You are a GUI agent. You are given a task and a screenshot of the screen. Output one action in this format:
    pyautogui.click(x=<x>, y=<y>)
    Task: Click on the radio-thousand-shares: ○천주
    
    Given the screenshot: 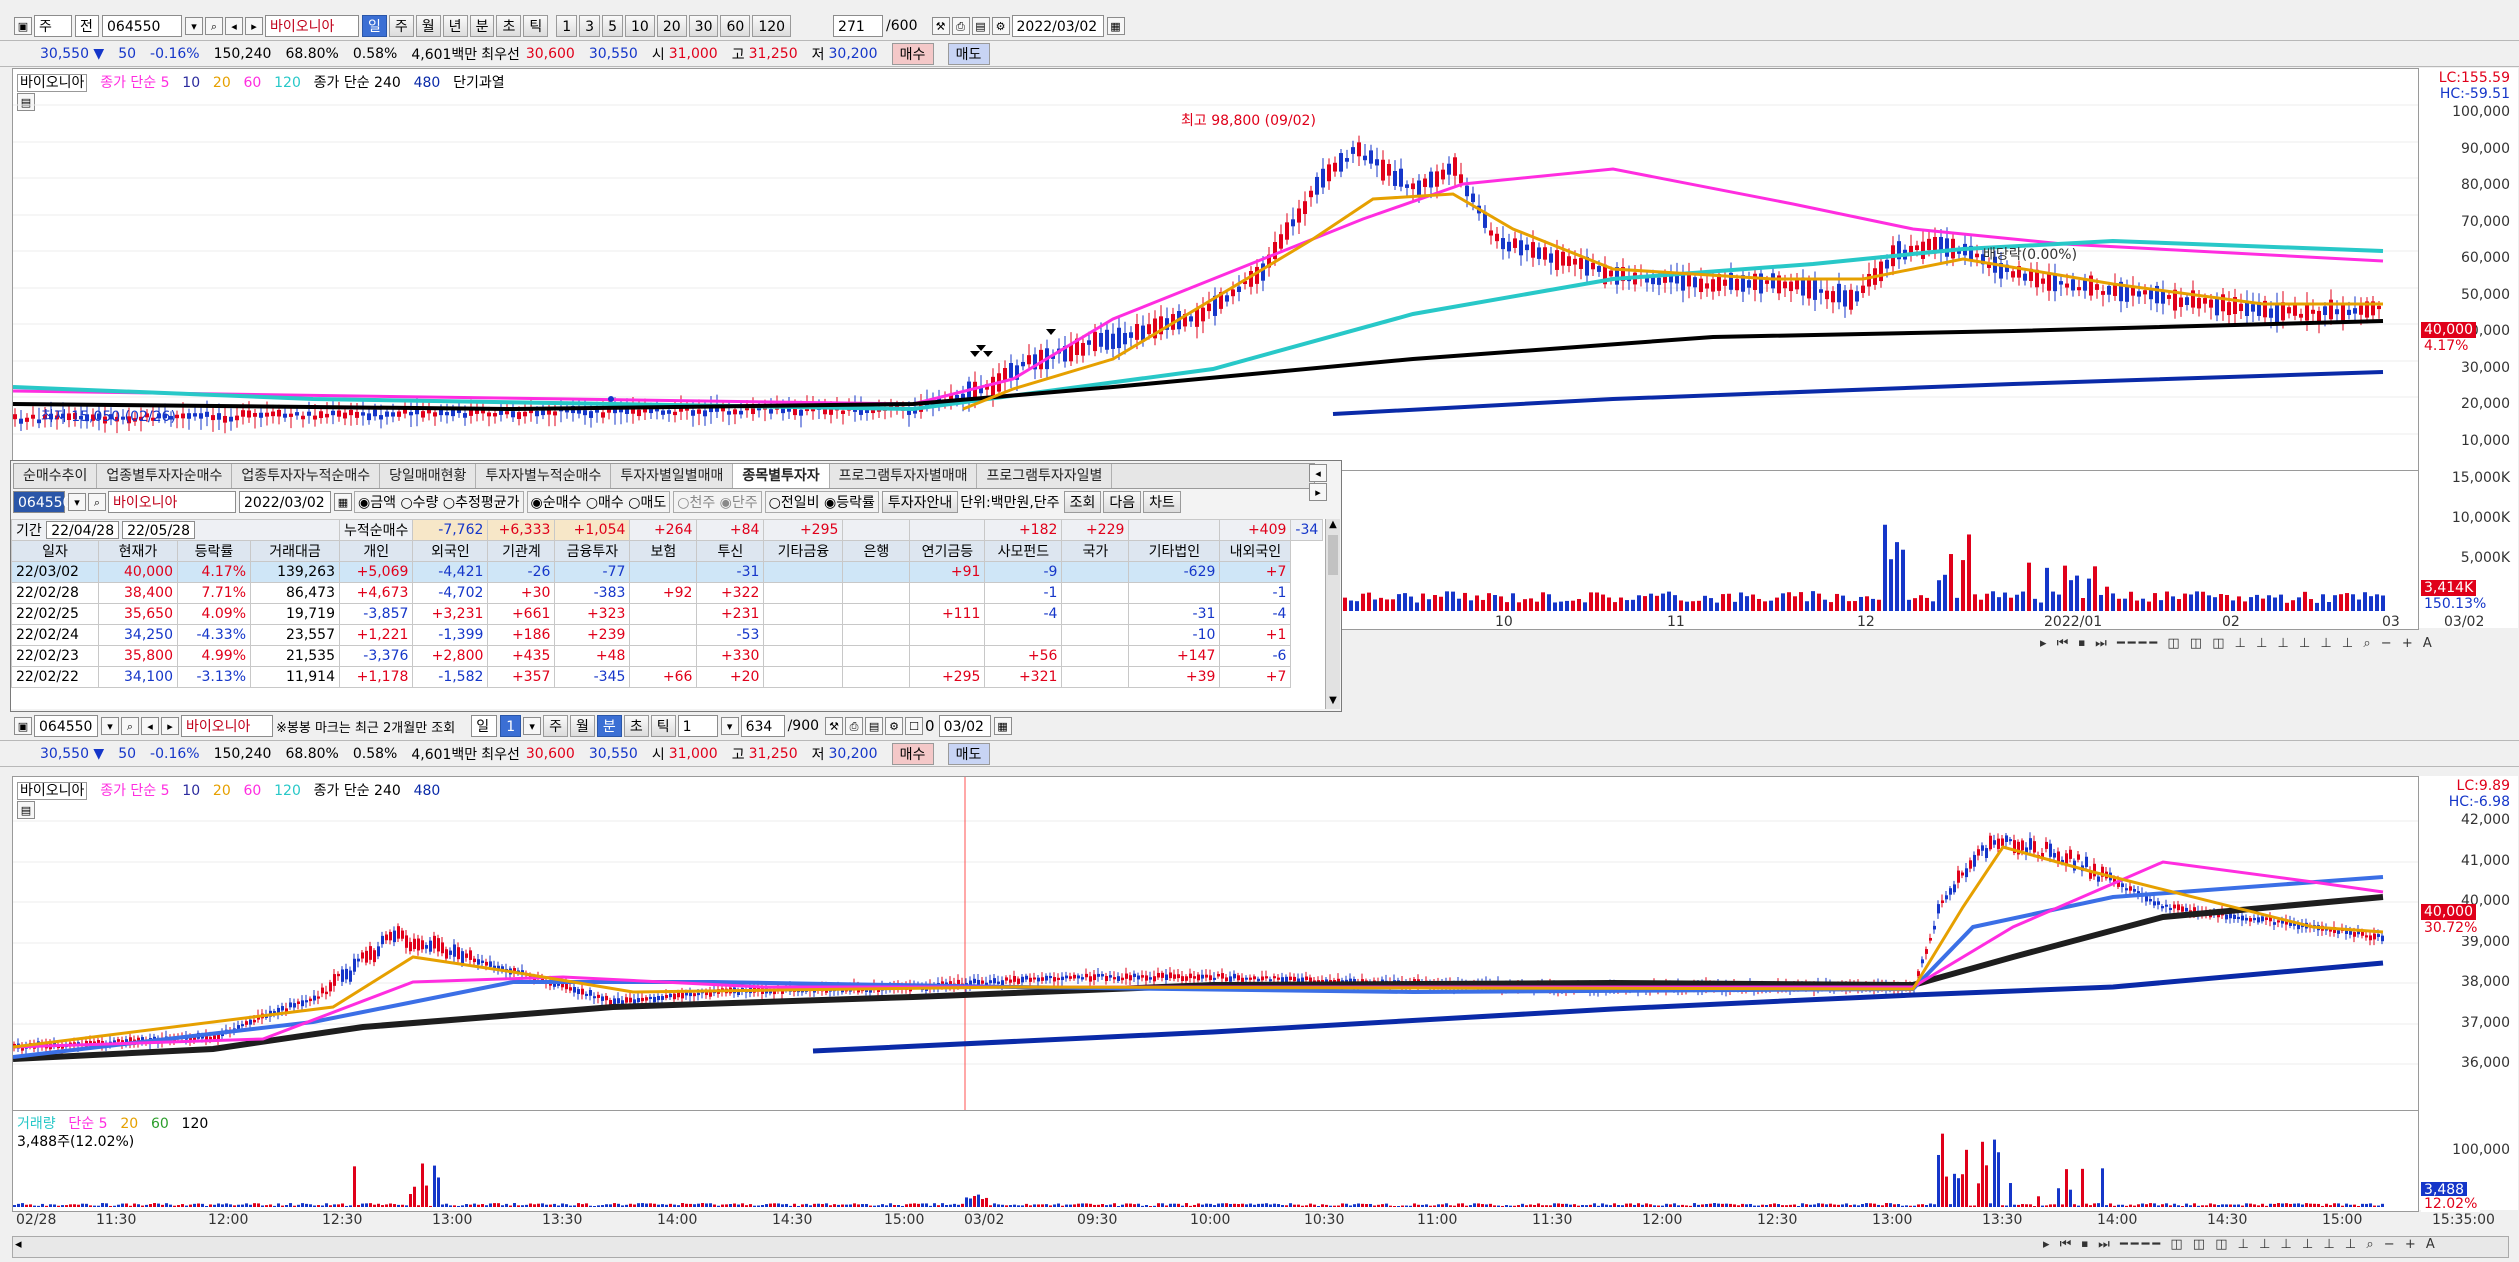 What is the action you would take?
    pyautogui.click(x=696, y=503)
    